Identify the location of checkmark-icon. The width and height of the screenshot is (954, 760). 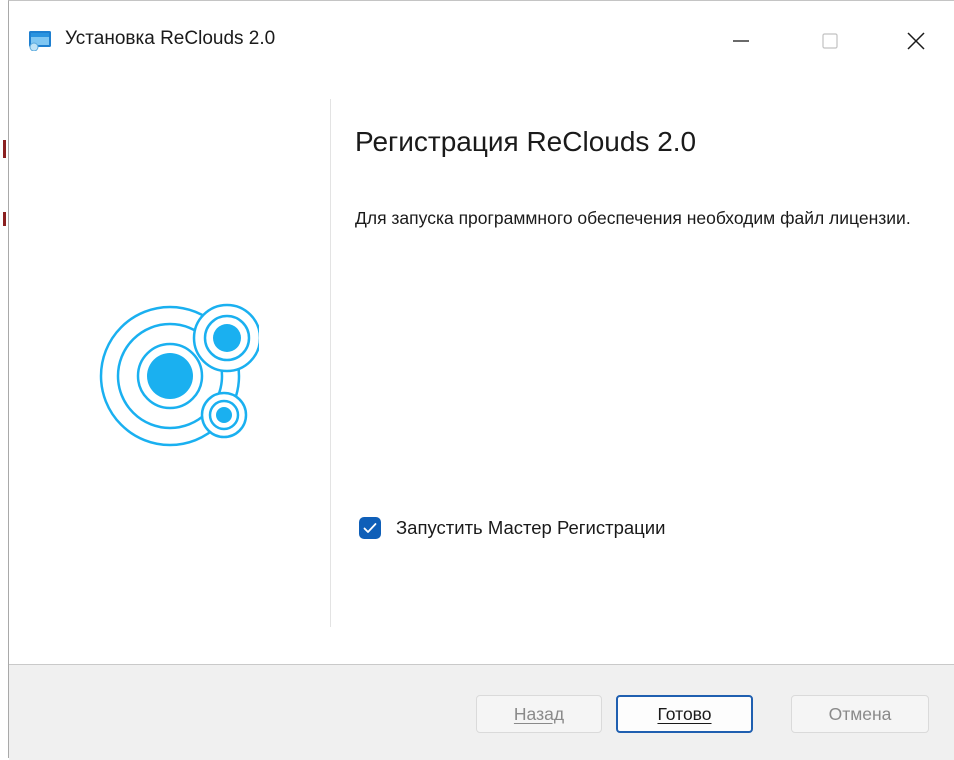
(370, 528).